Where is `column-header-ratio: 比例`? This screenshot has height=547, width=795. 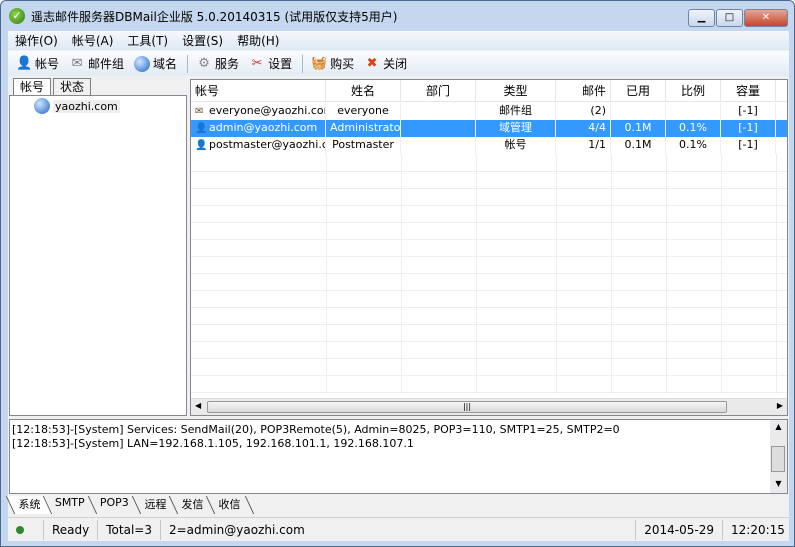
column-header-ratio: 比例 is located at coordinates (693, 90).